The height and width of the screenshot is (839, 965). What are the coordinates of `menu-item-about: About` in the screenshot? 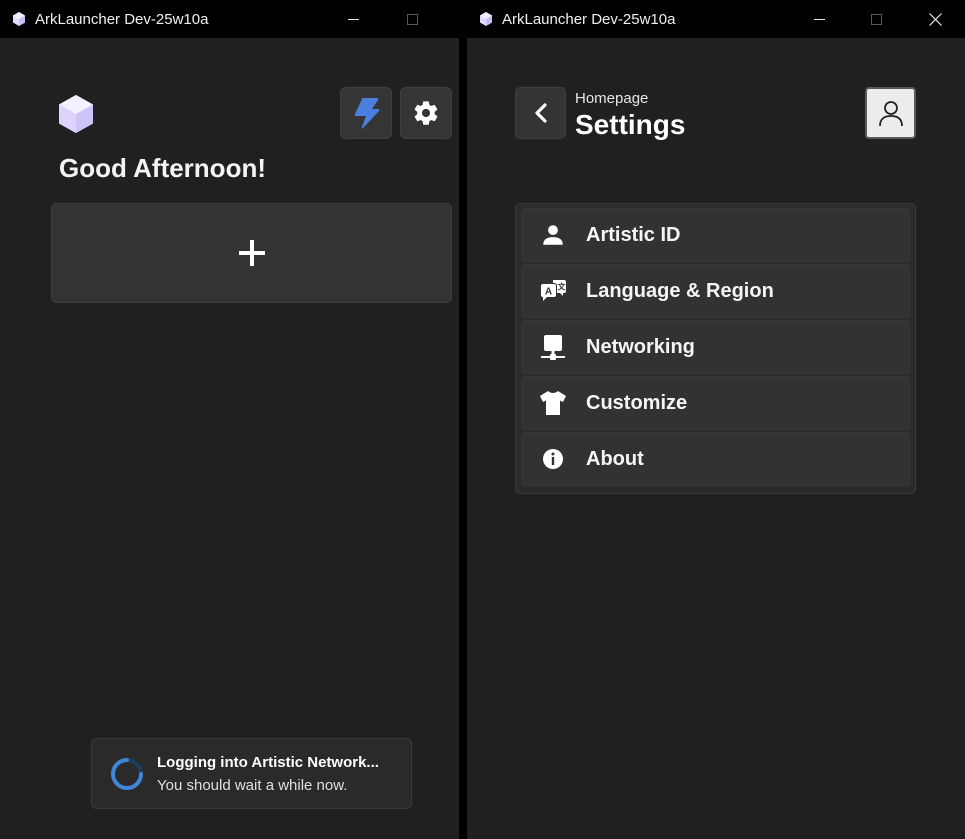 It's located at (715, 459).